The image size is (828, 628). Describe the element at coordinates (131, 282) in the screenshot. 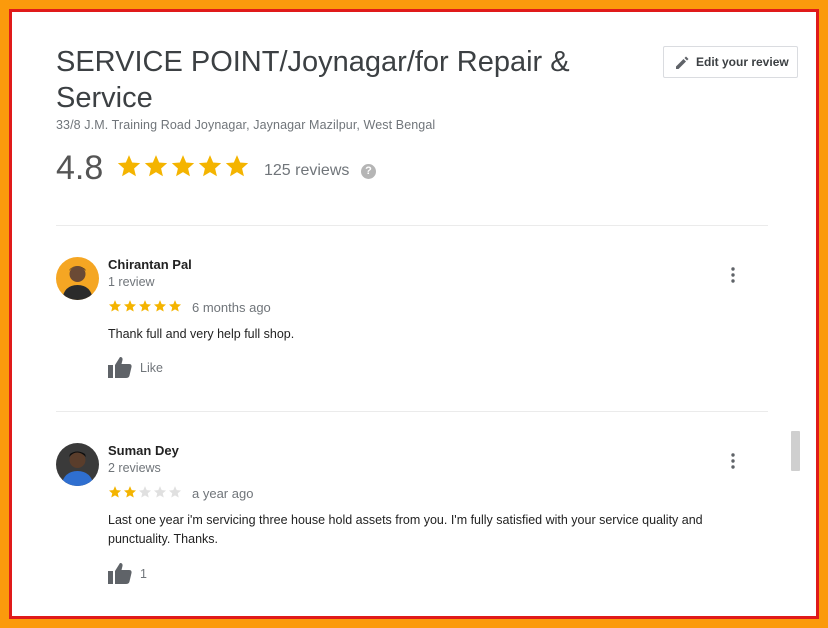

I see `author-review-count: 1 review` at that location.